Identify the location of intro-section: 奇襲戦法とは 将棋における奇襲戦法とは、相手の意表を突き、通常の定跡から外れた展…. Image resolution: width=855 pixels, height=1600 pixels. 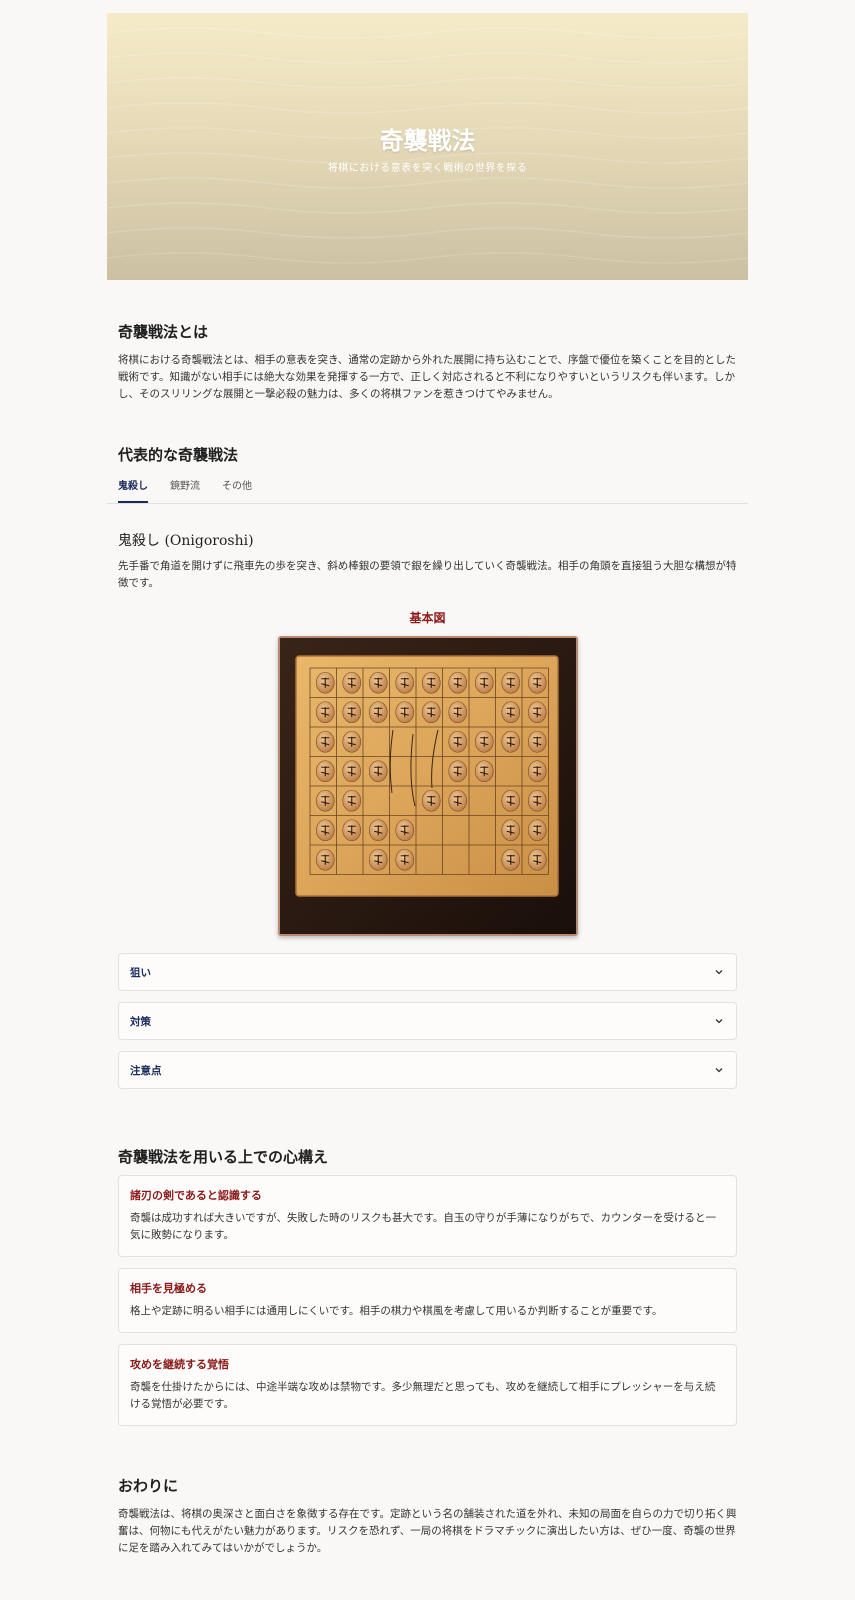
(427, 362).